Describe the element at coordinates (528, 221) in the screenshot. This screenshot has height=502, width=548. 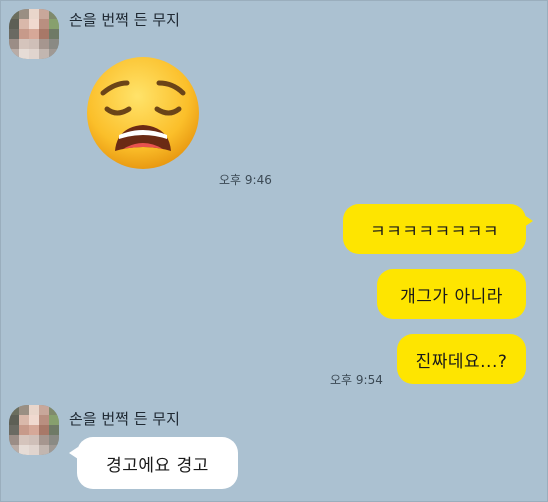
I see `bubble-tail` at that location.